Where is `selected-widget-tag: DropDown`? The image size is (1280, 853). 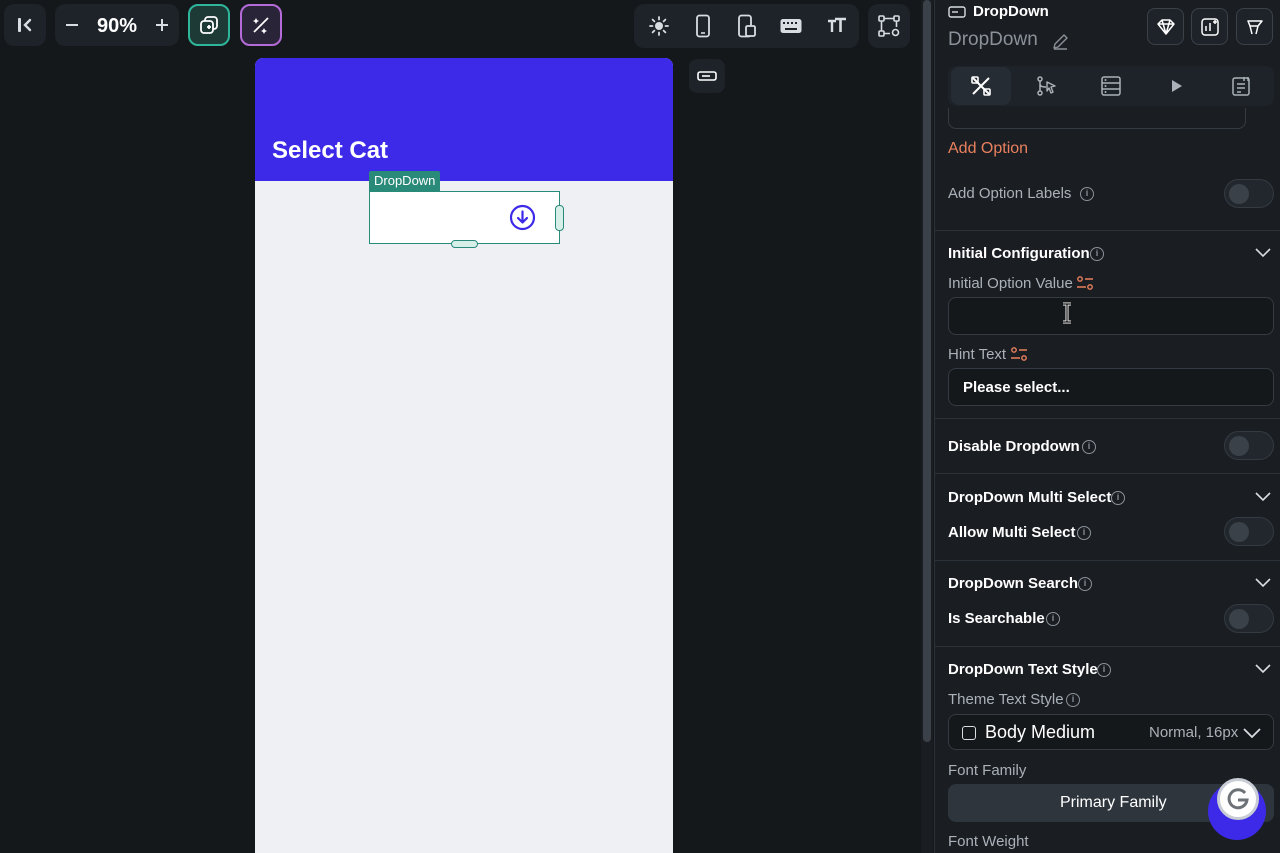 selected-widget-tag: DropDown is located at coordinates (405, 181).